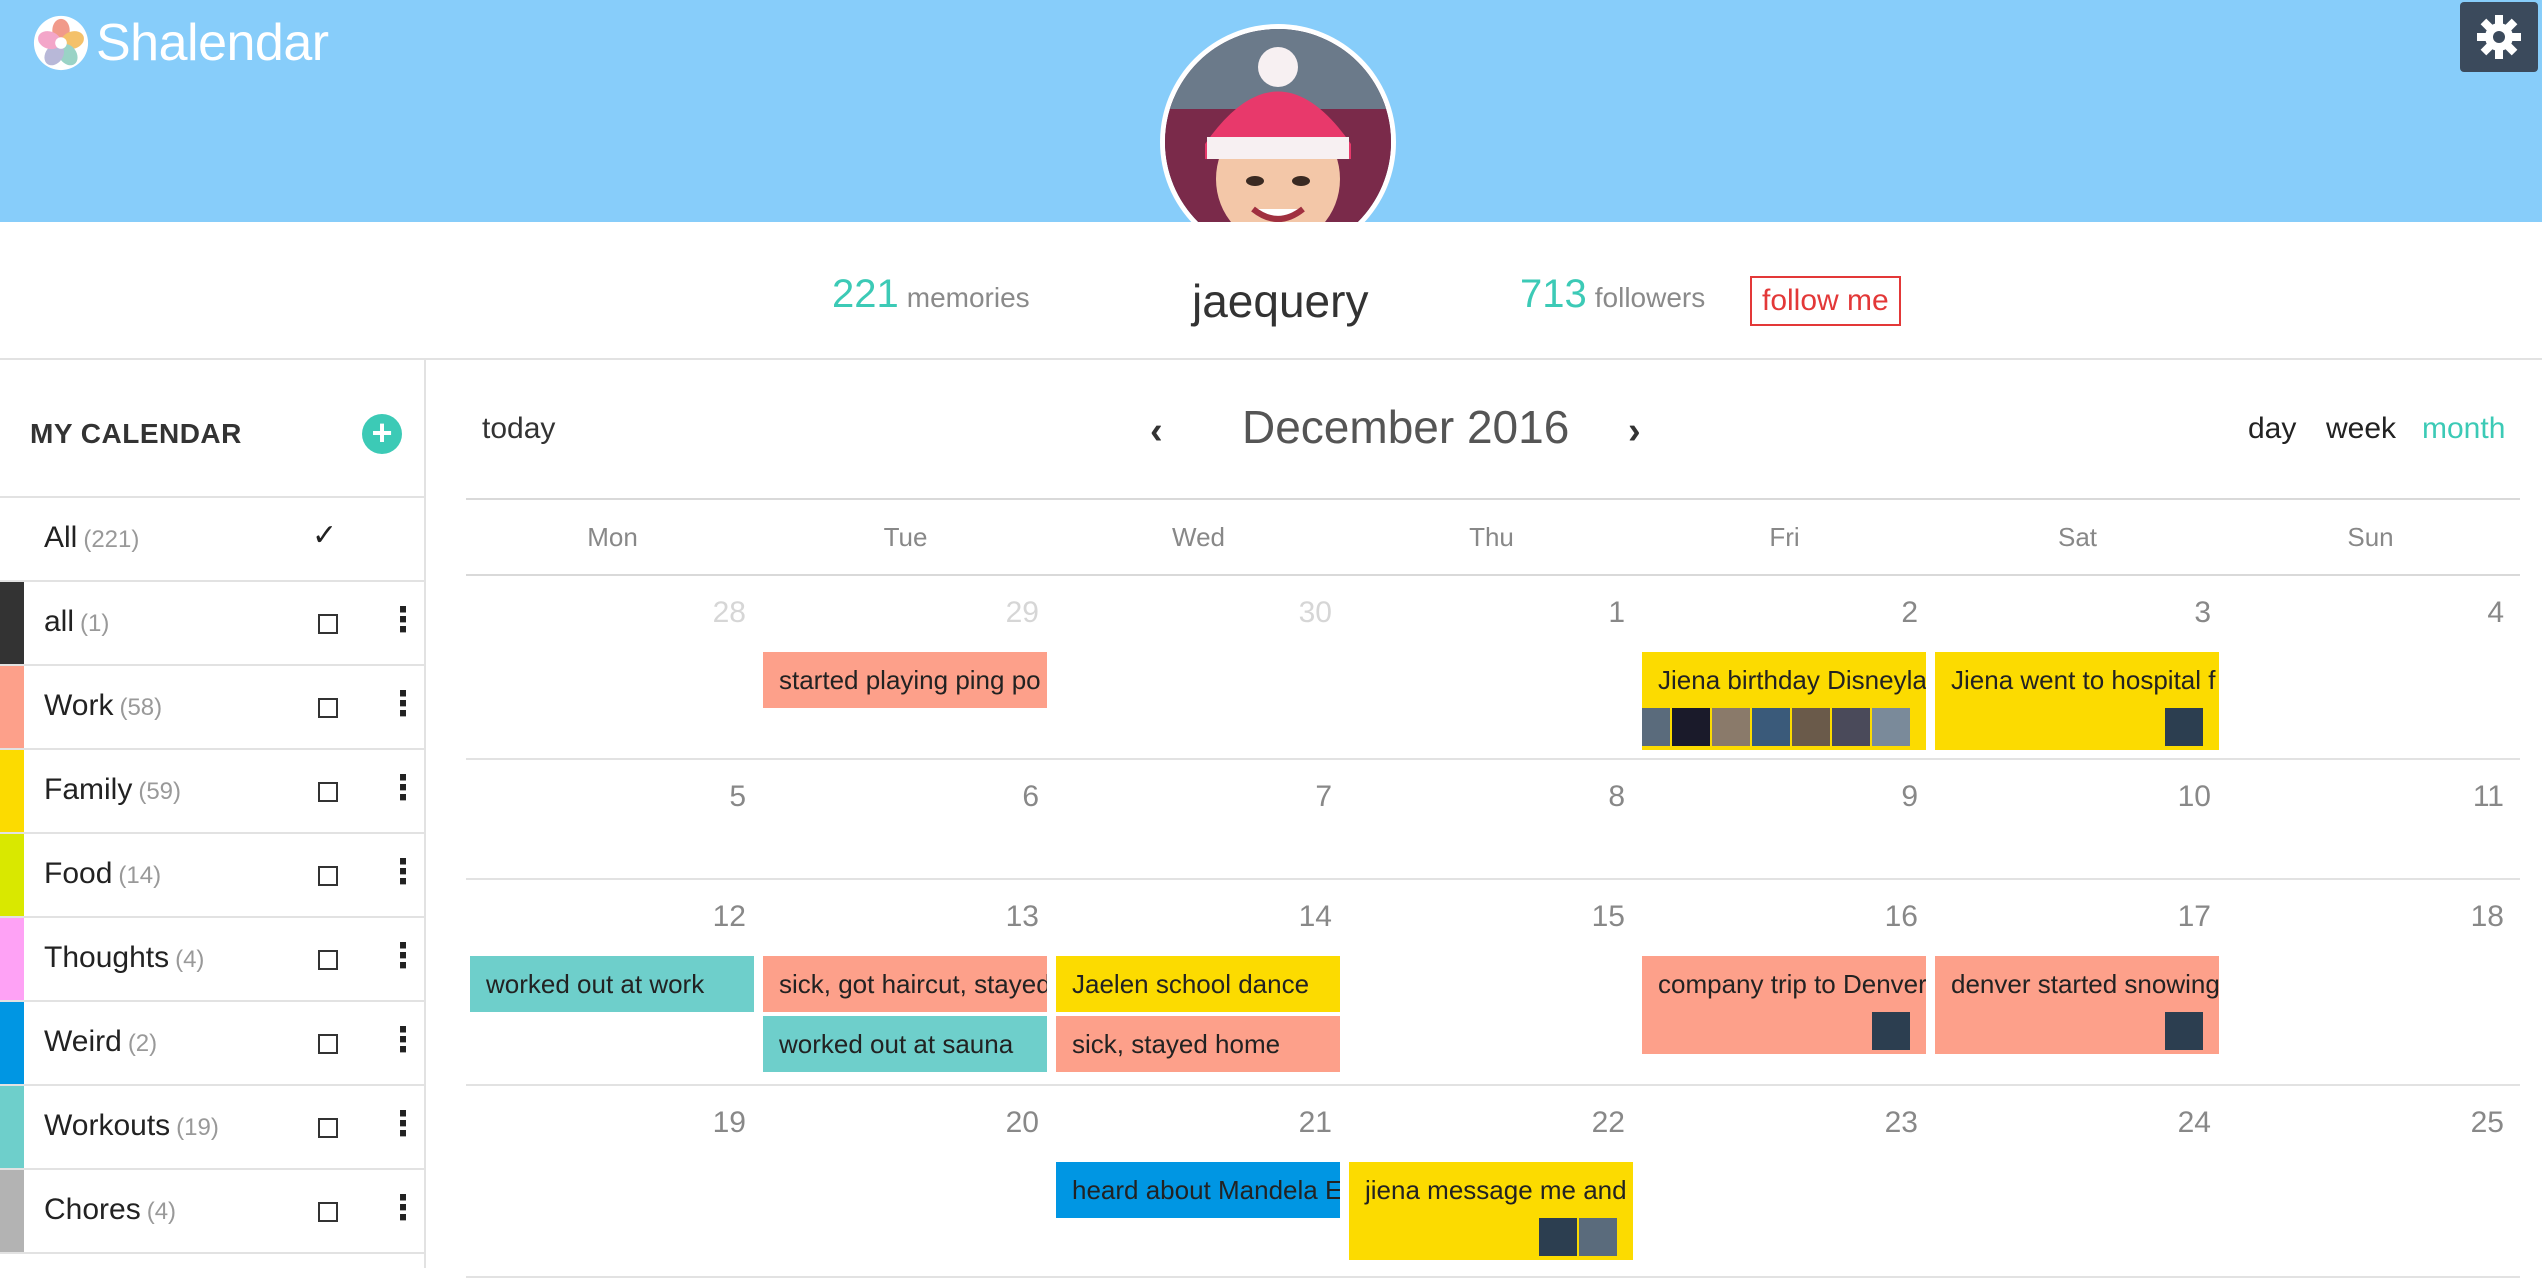 This screenshot has height=1278, width=2542. What do you see at coordinates (212, 876) in the screenshot?
I see `category-item: Food (14) ⋮` at bounding box center [212, 876].